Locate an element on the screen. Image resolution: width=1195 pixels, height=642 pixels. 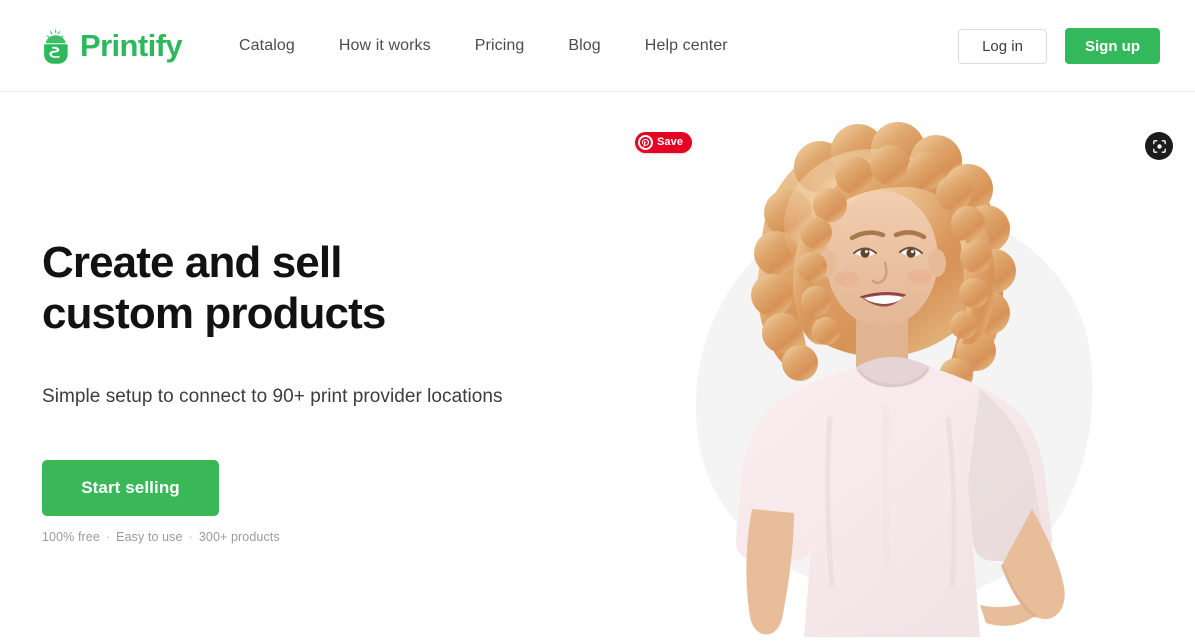
screenshot-capture-icon is located at coordinates (1159, 146).